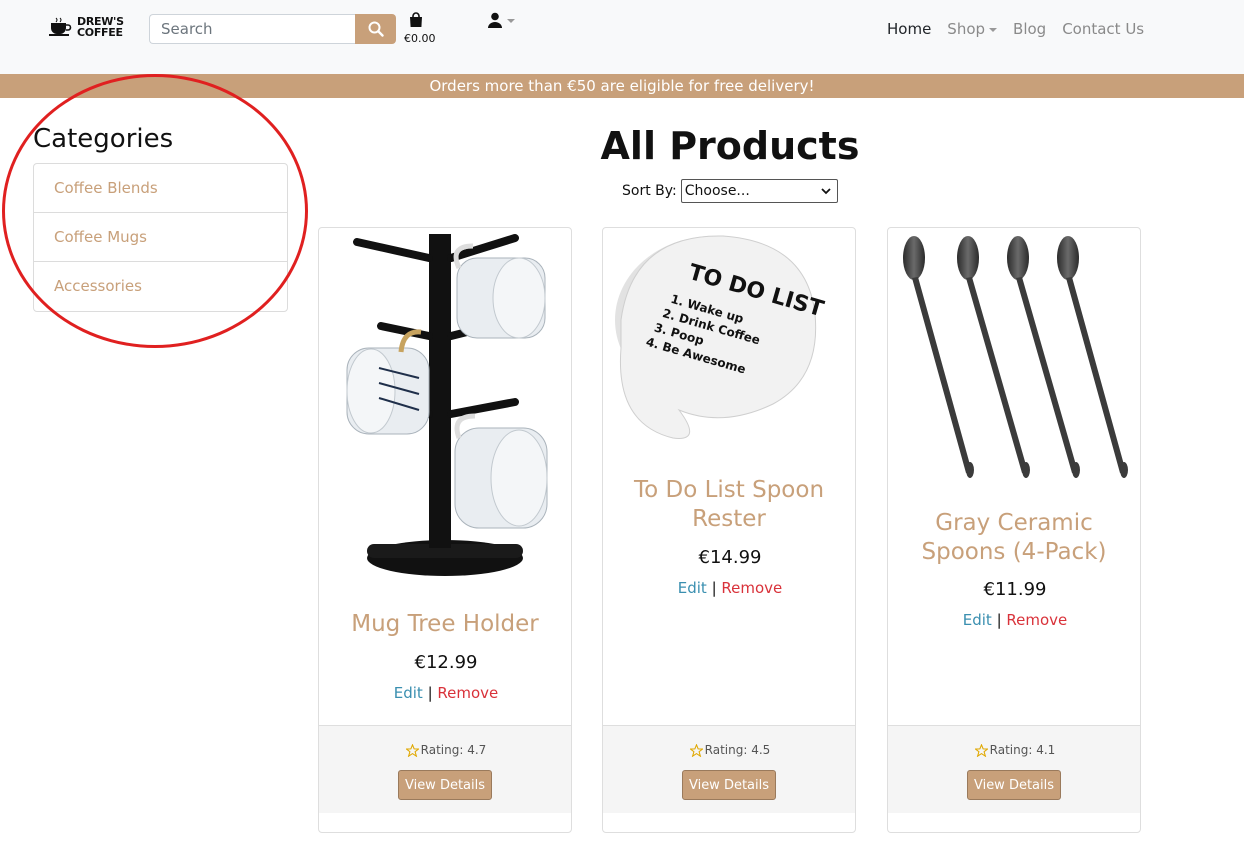 The height and width of the screenshot is (848, 1244). I want to click on product-name-line: Gray Ceramic, so click(1014, 523).